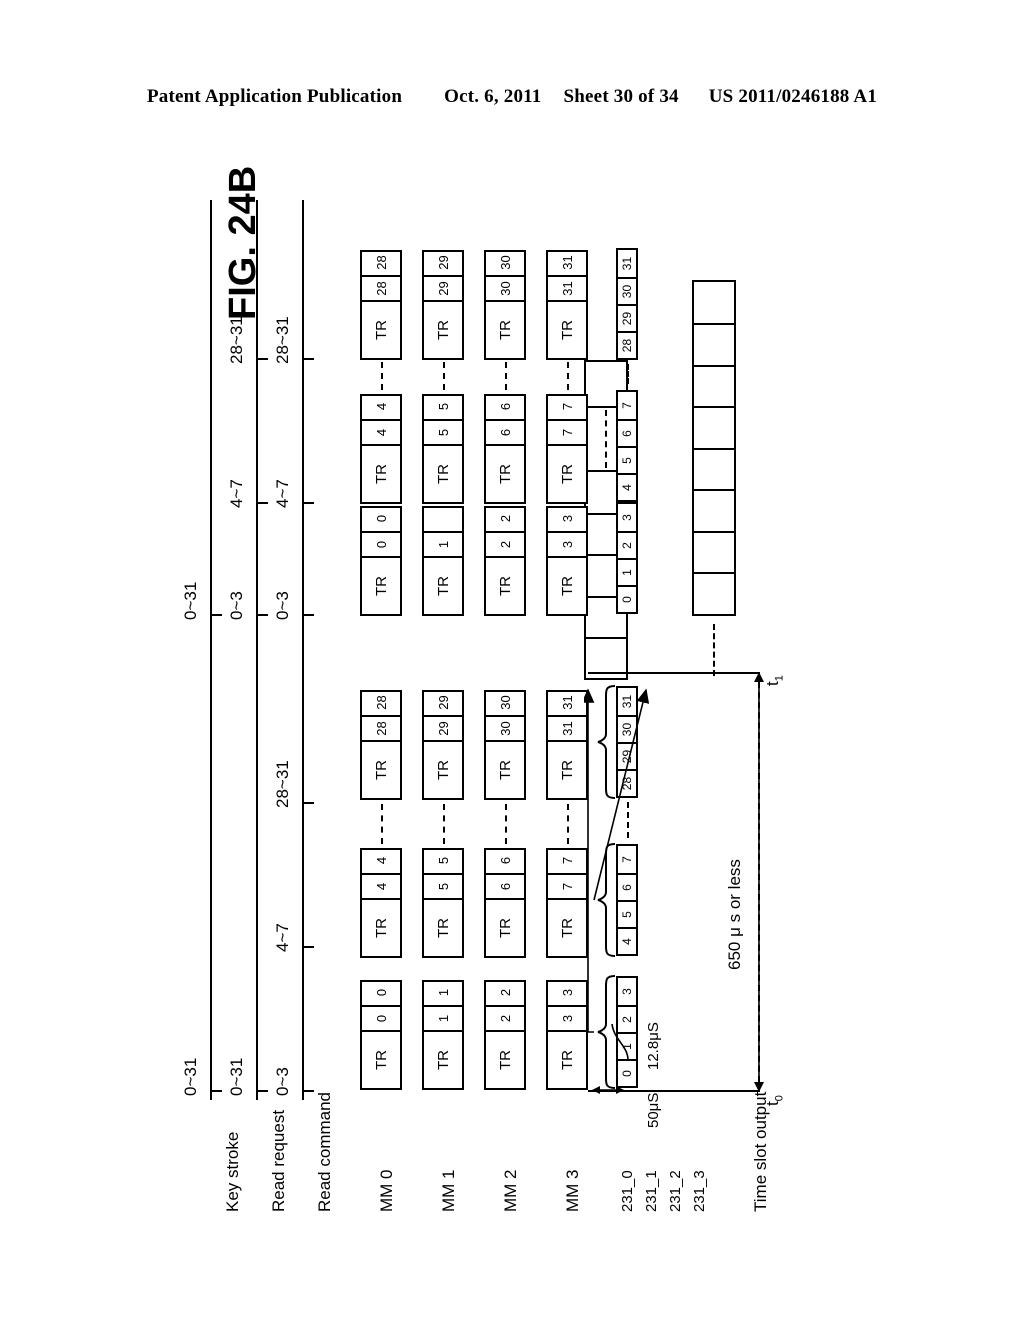 The width and height of the screenshot is (1024, 1320). I want to click on row-label-key-stroke: Key stroke, so click(232, 1171).